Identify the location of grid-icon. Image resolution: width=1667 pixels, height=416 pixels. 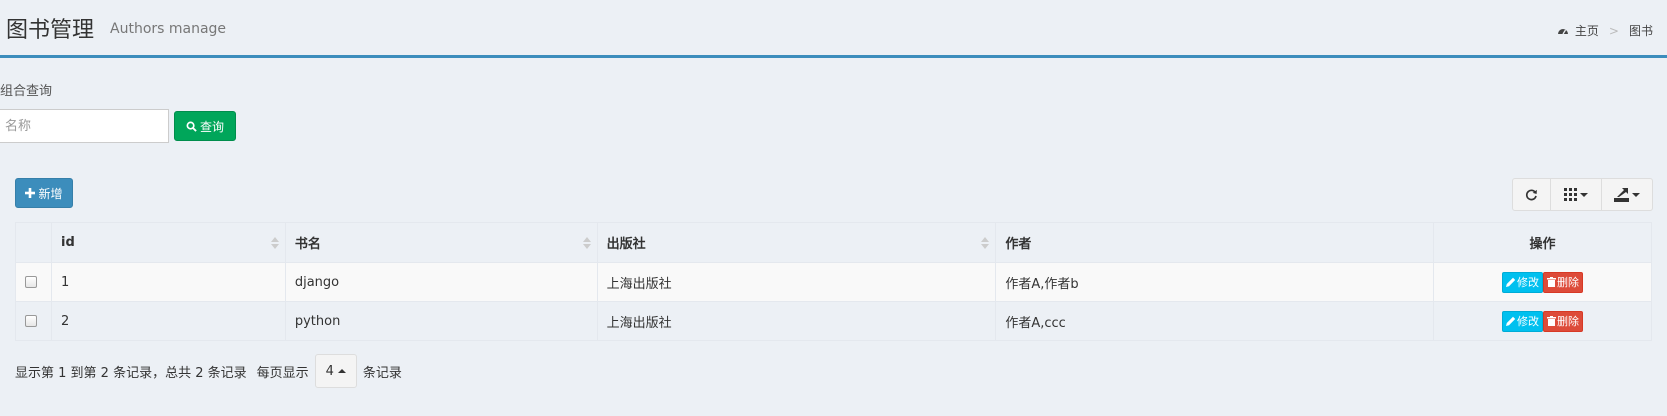
(1570, 194).